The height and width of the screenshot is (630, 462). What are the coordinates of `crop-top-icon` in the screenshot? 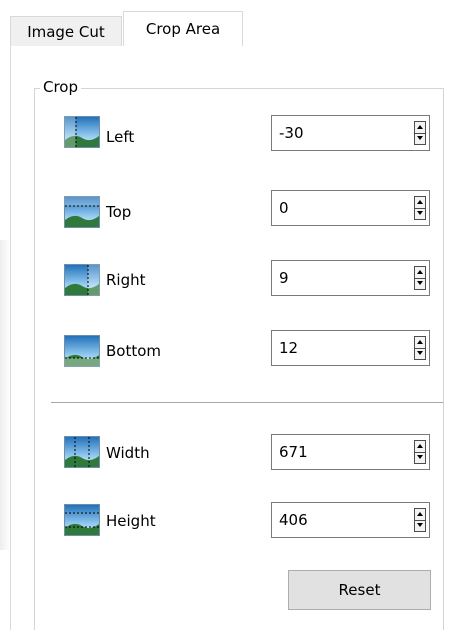 It's located at (82, 212).